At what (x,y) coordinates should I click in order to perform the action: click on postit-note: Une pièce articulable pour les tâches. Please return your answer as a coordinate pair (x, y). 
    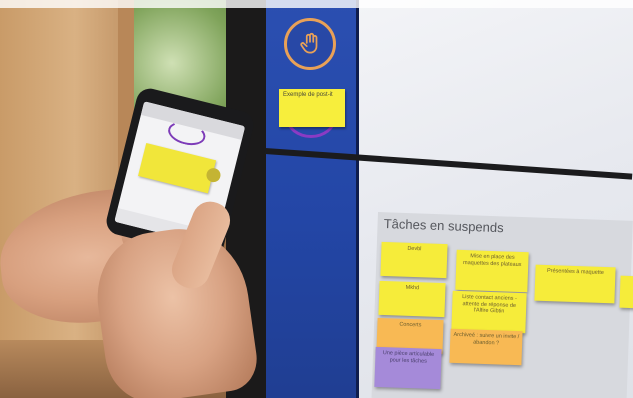
    Looking at the image, I should click on (408, 368).